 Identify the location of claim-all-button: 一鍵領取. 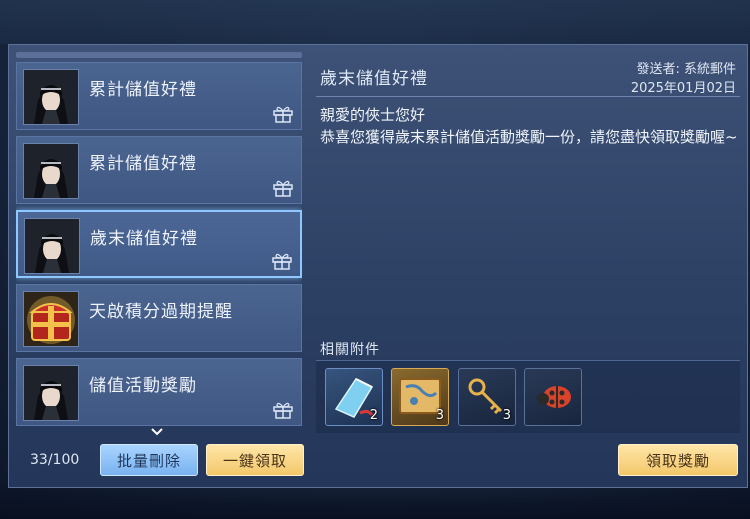
(255, 460).